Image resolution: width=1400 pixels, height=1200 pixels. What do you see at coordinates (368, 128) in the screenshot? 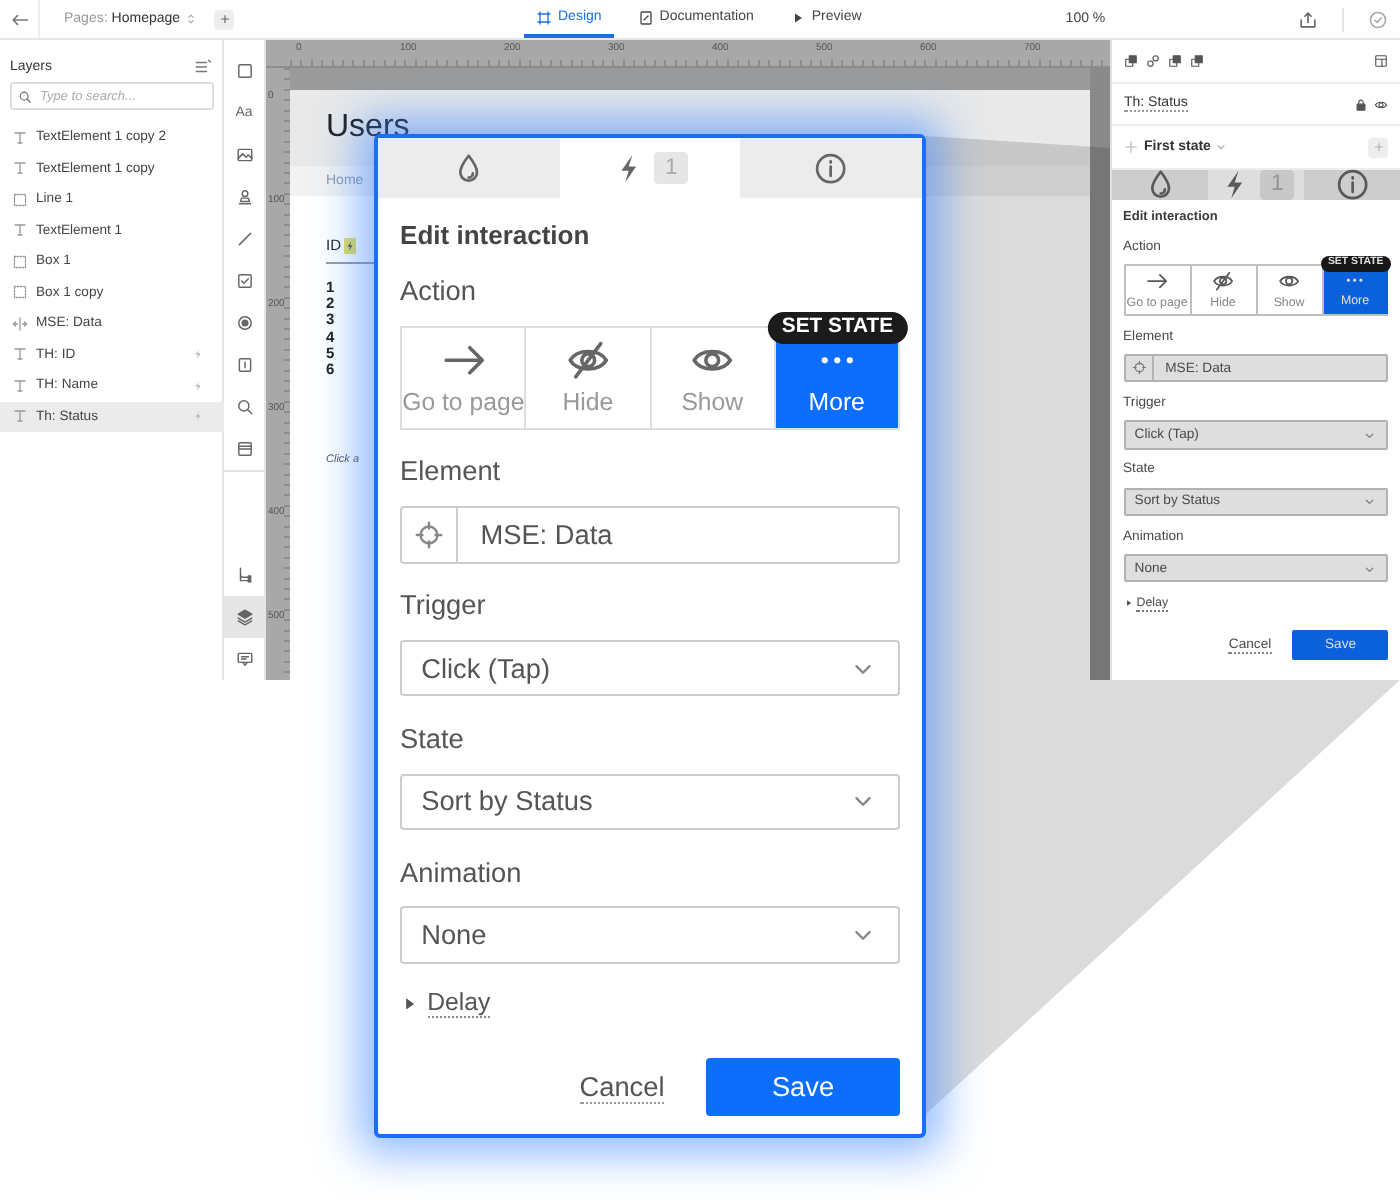
I see `page-heading: Users` at bounding box center [368, 128].